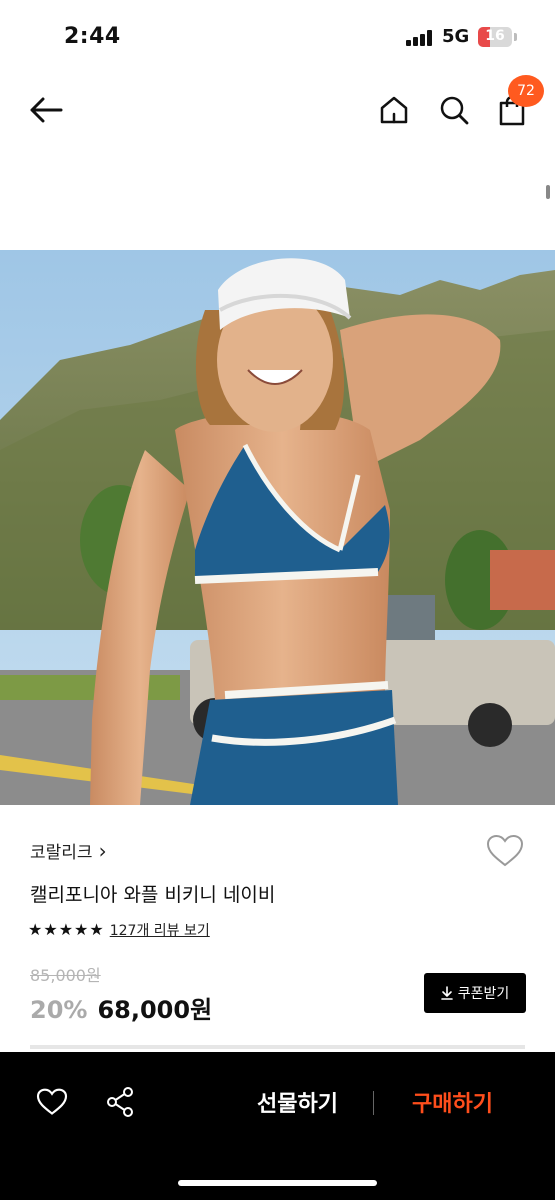  I want to click on top-nav, so click(277, 110).